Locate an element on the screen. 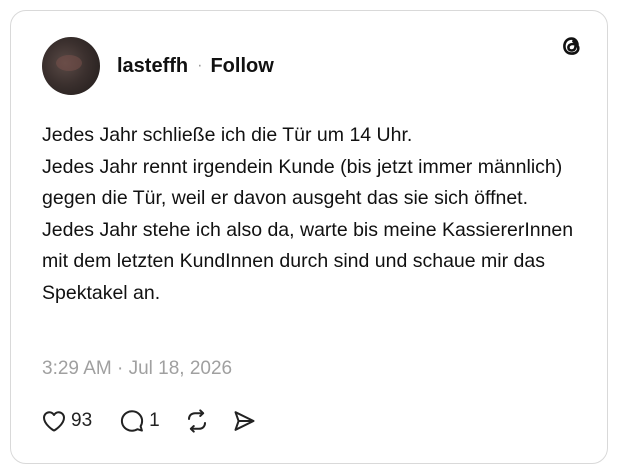 This screenshot has height=475, width=620. reply-button: 1 is located at coordinates (139, 421).